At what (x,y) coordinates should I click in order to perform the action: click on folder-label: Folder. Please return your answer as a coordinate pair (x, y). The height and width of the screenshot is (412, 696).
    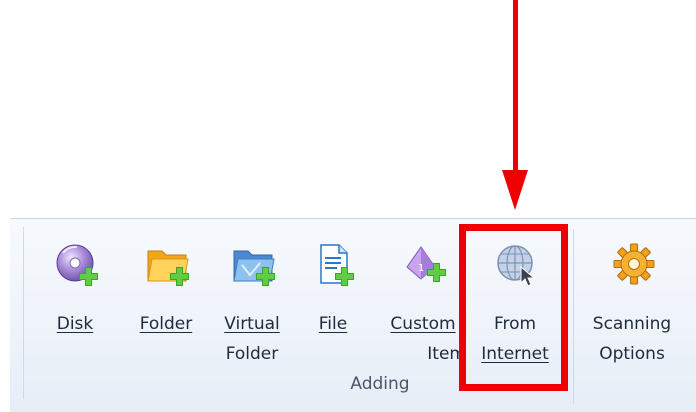
    Looking at the image, I should click on (166, 324).